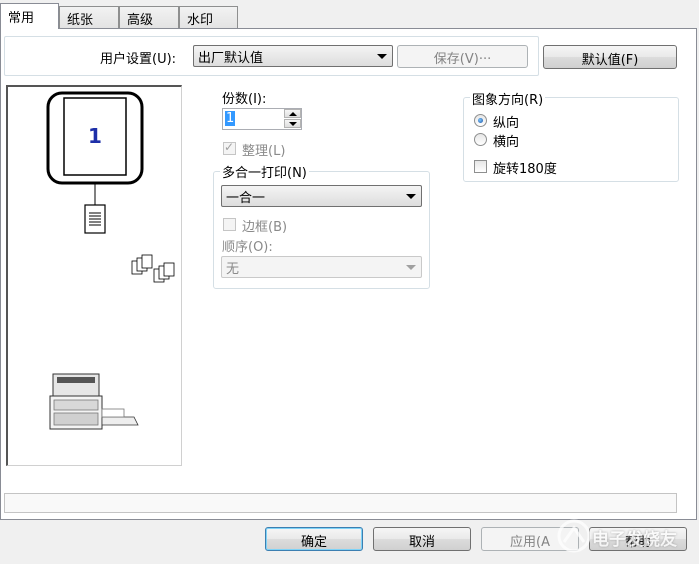 This screenshot has width=699, height=564. I want to click on user-settings-select: 出厂默认值, so click(293, 56).